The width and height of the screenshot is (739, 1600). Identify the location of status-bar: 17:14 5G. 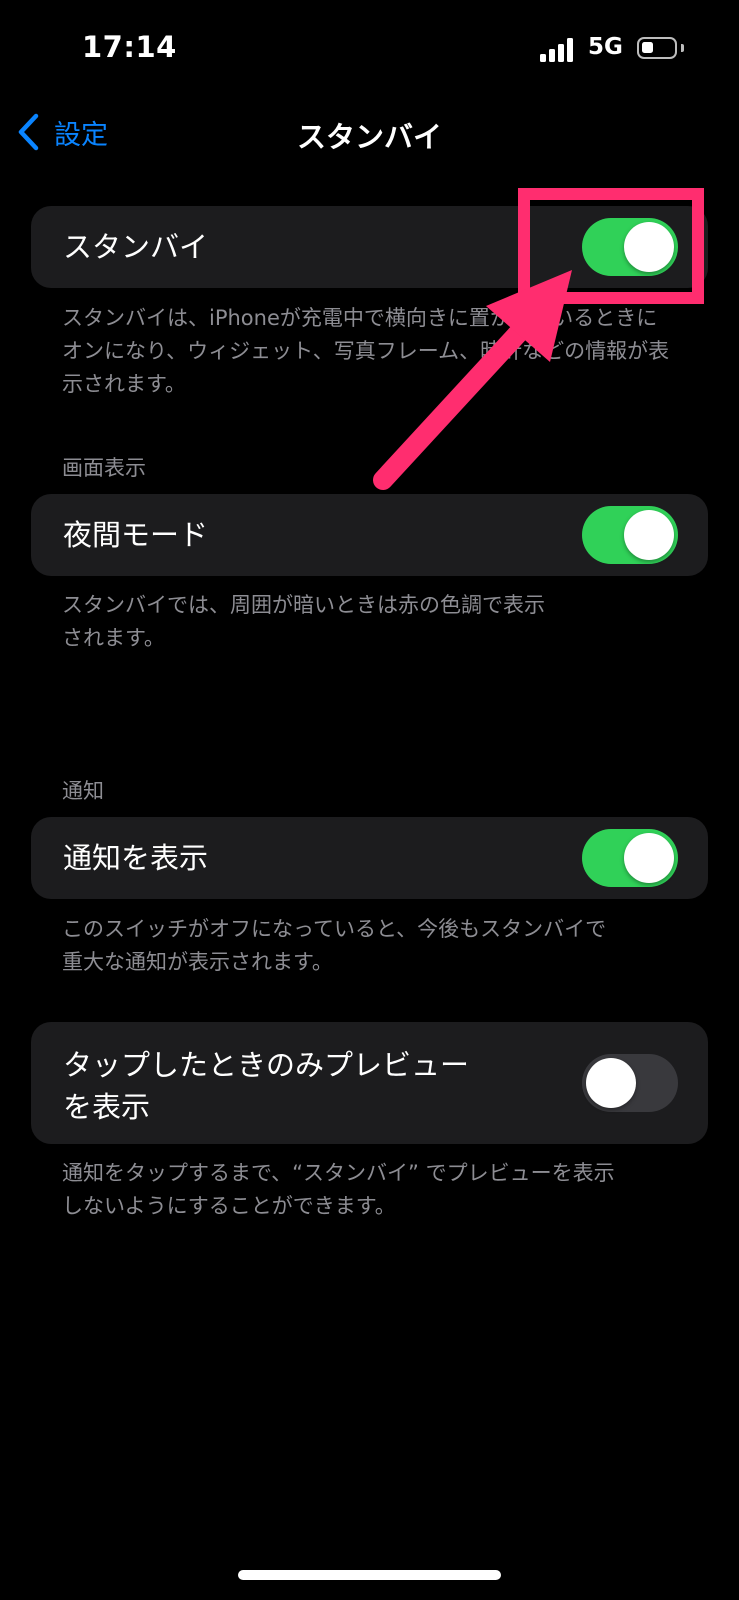
(369, 50).